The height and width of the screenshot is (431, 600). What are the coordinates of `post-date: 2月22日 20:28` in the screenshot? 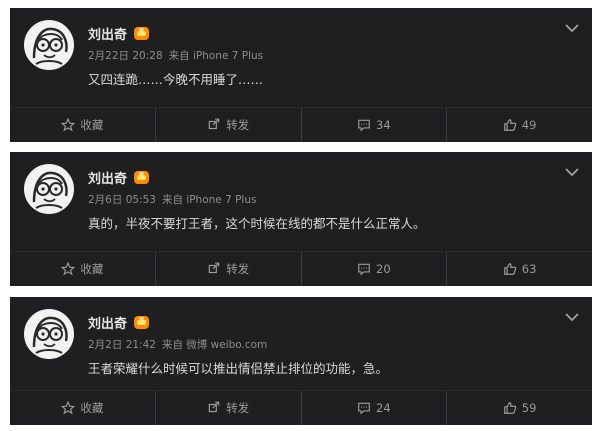 It's located at (125, 56).